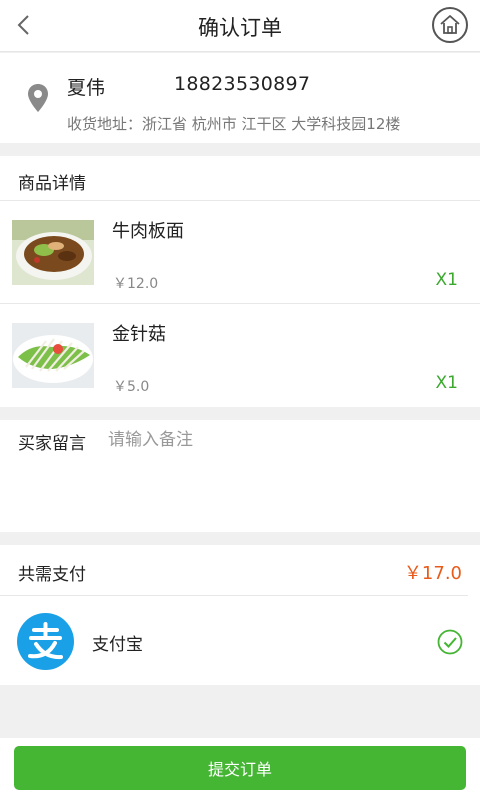 This screenshot has width=480, height=800. I want to click on enoki-mushroom-image, so click(53, 355).